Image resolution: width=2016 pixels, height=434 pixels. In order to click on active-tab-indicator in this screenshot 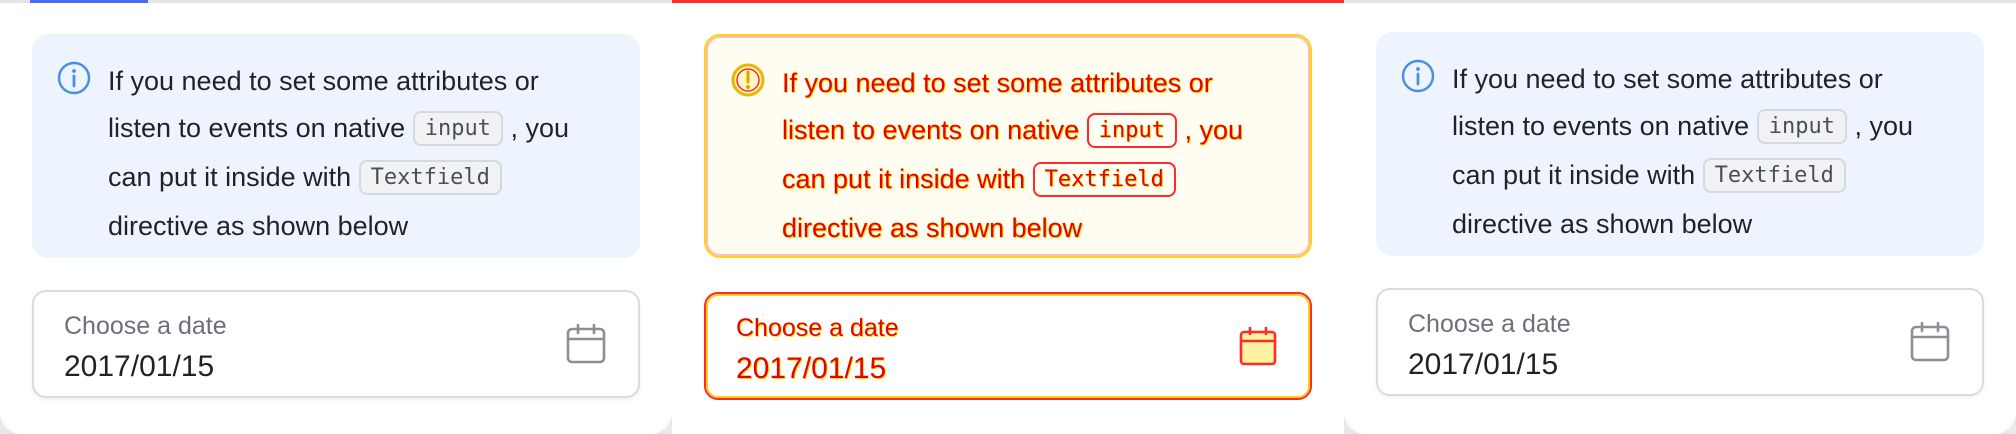, I will do `click(89, 1)`.